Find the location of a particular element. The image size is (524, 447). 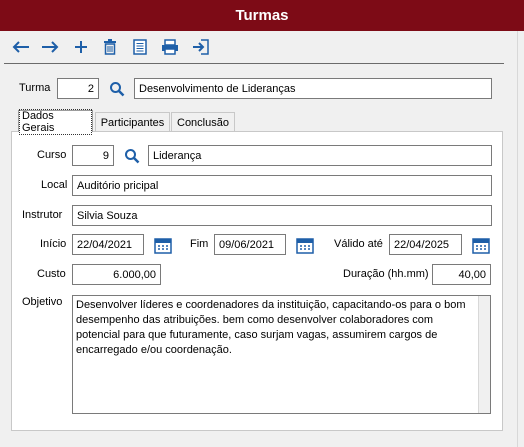

valido-date-field: 22/04/2025 is located at coordinates (425, 244).